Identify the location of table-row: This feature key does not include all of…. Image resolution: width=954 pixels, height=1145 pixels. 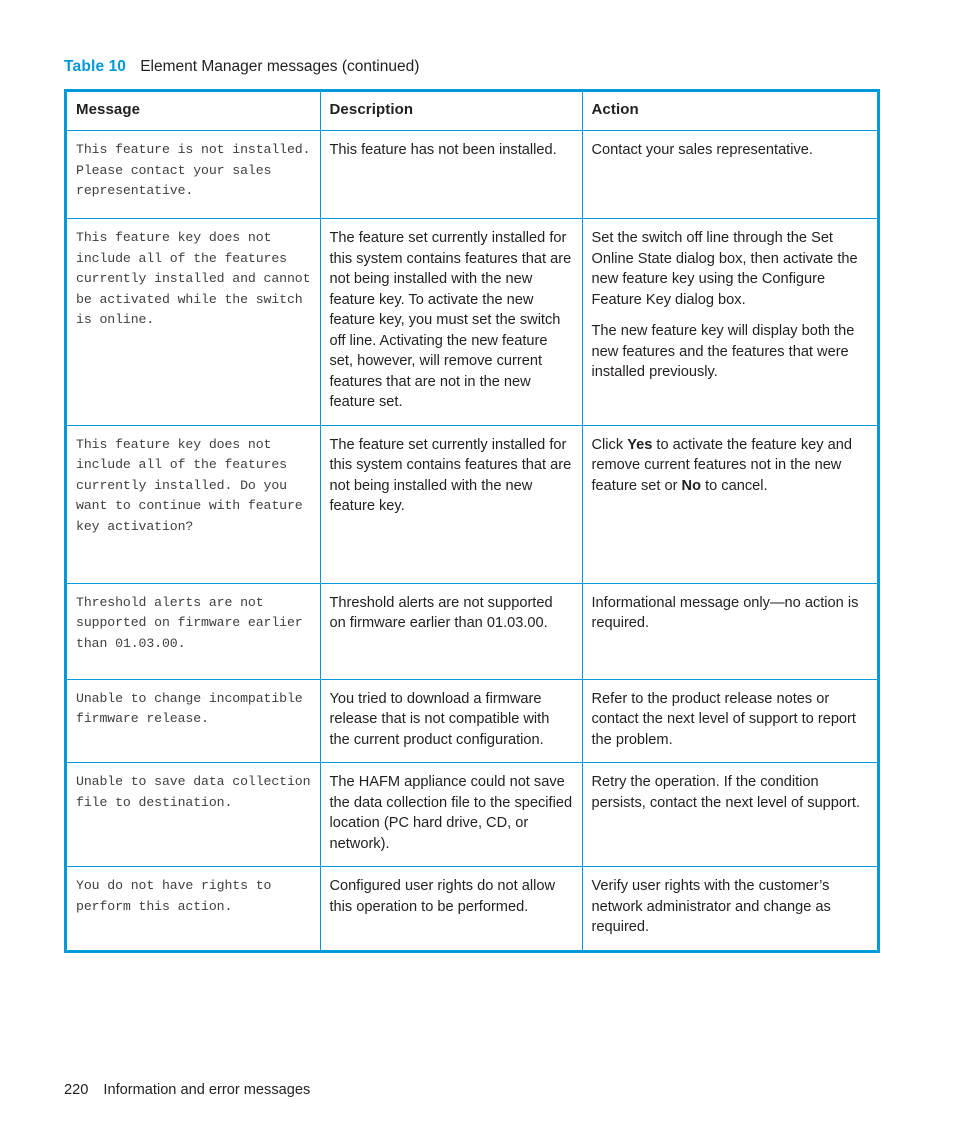
(472, 504).